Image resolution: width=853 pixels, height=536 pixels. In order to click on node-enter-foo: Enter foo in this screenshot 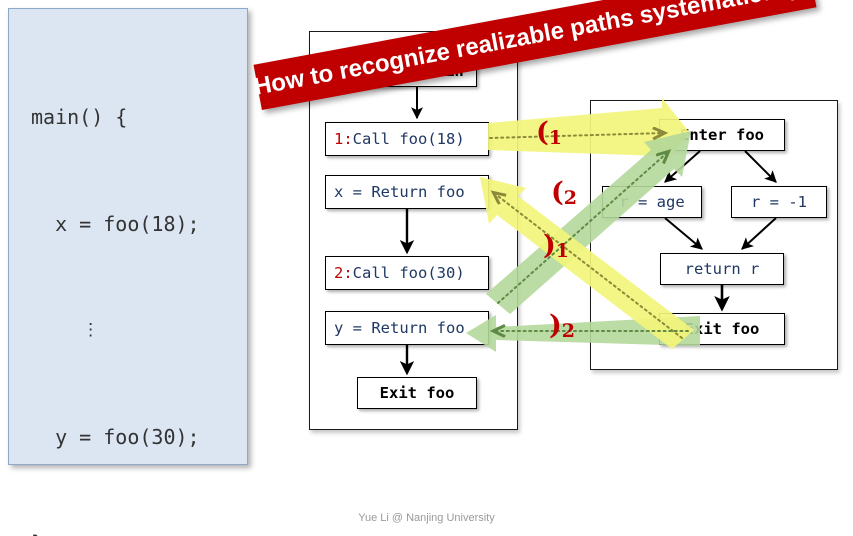, I will do `click(722, 135)`.